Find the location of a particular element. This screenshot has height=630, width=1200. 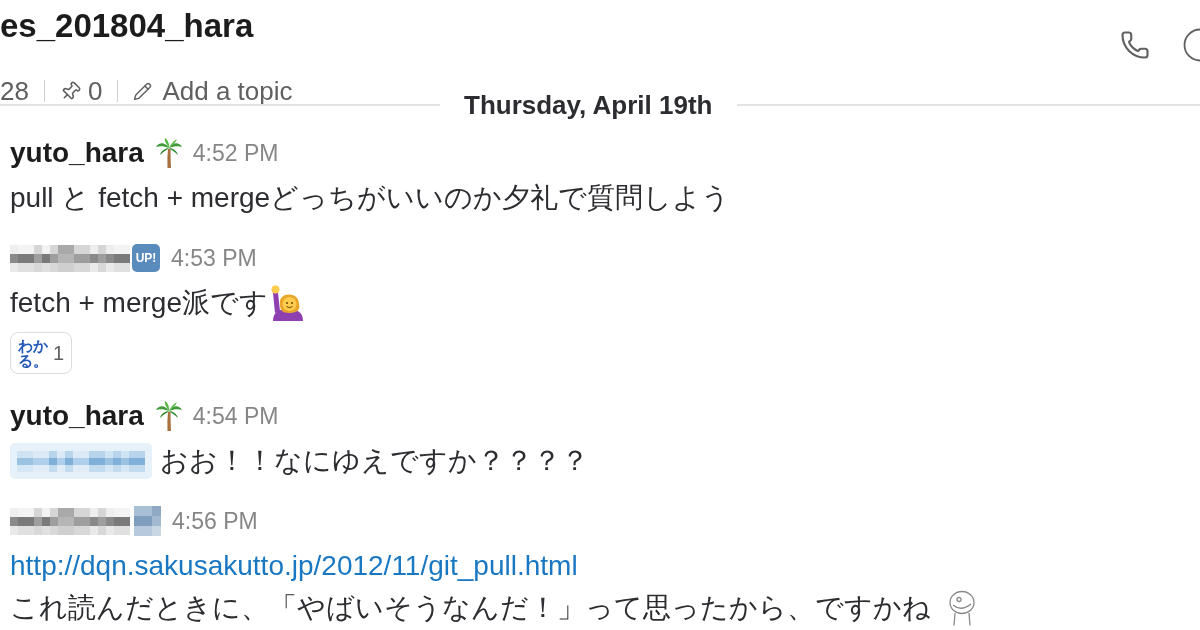

date-divider-label: Thursday, April 19th is located at coordinates (588, 105).